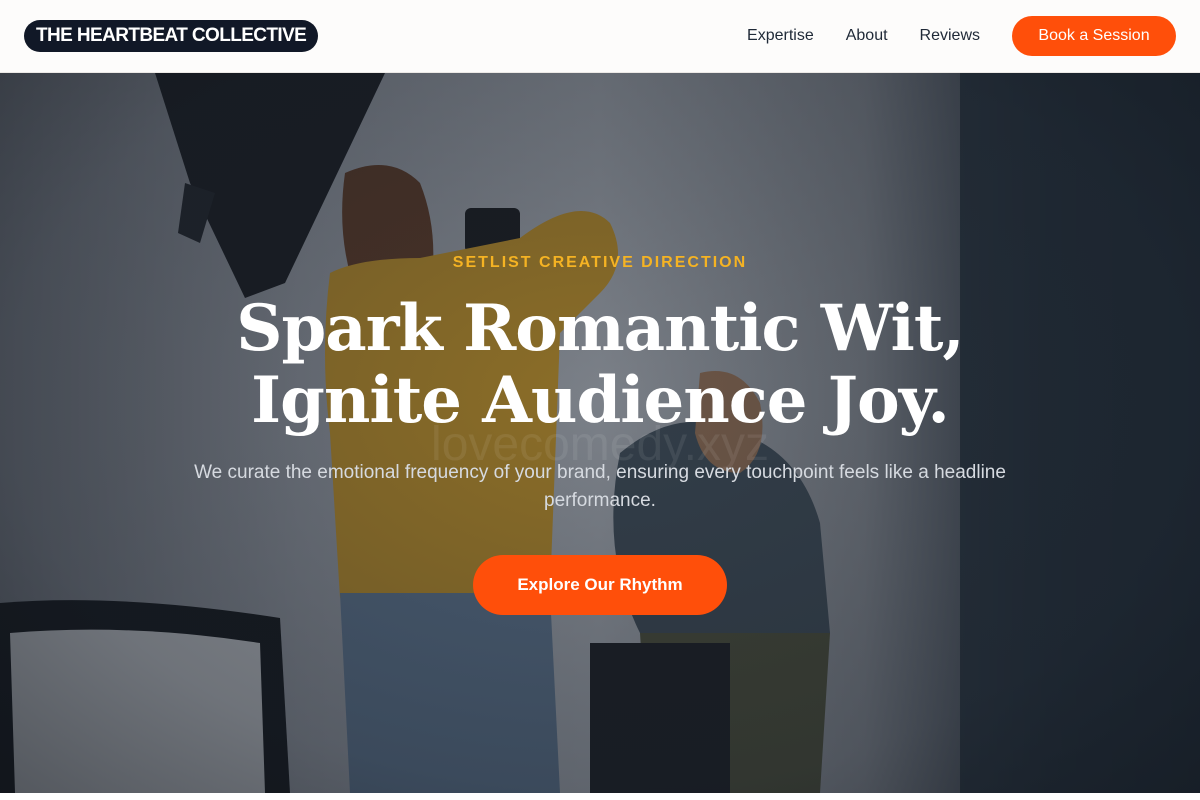  What do you see at coordinates (867, 36) in the screenshot?
I see `nav-link-about: About` at bounding box center [867, 36].